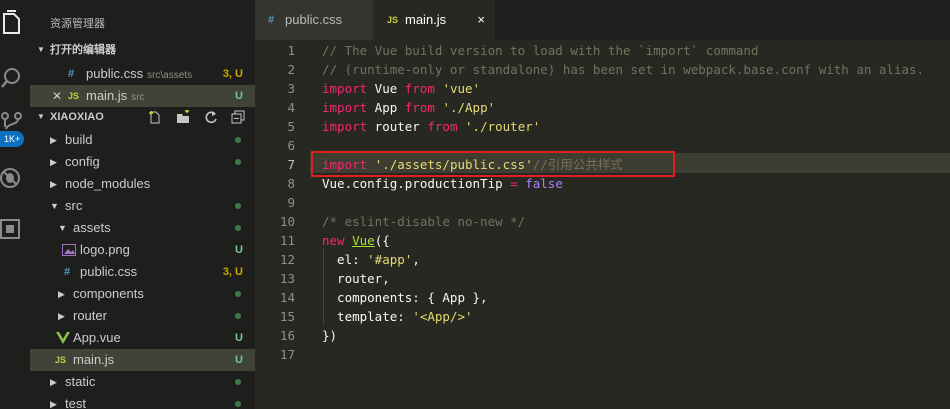 Image resolution: width=950 pixels, height=409 pixels. I want to click on code-line: el: '#app',, so click(371, 259).